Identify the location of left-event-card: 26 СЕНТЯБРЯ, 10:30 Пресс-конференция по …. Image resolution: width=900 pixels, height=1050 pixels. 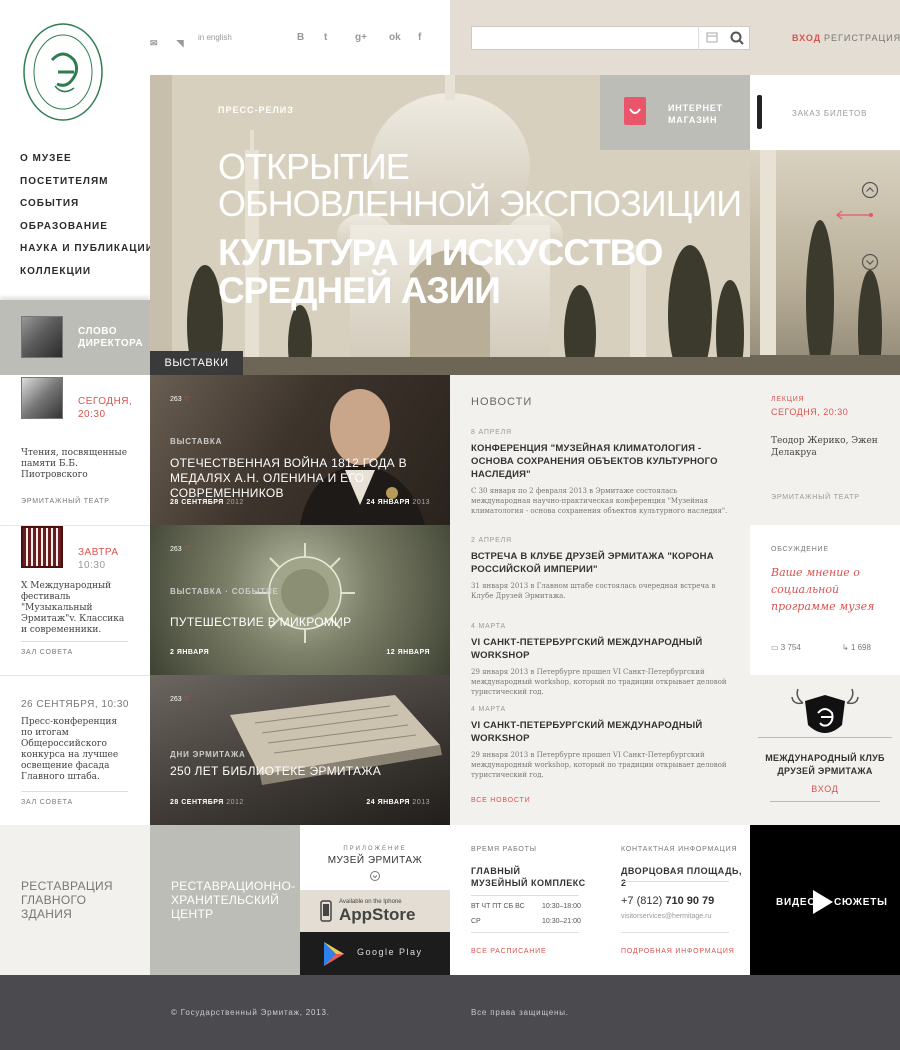
(75, 750).